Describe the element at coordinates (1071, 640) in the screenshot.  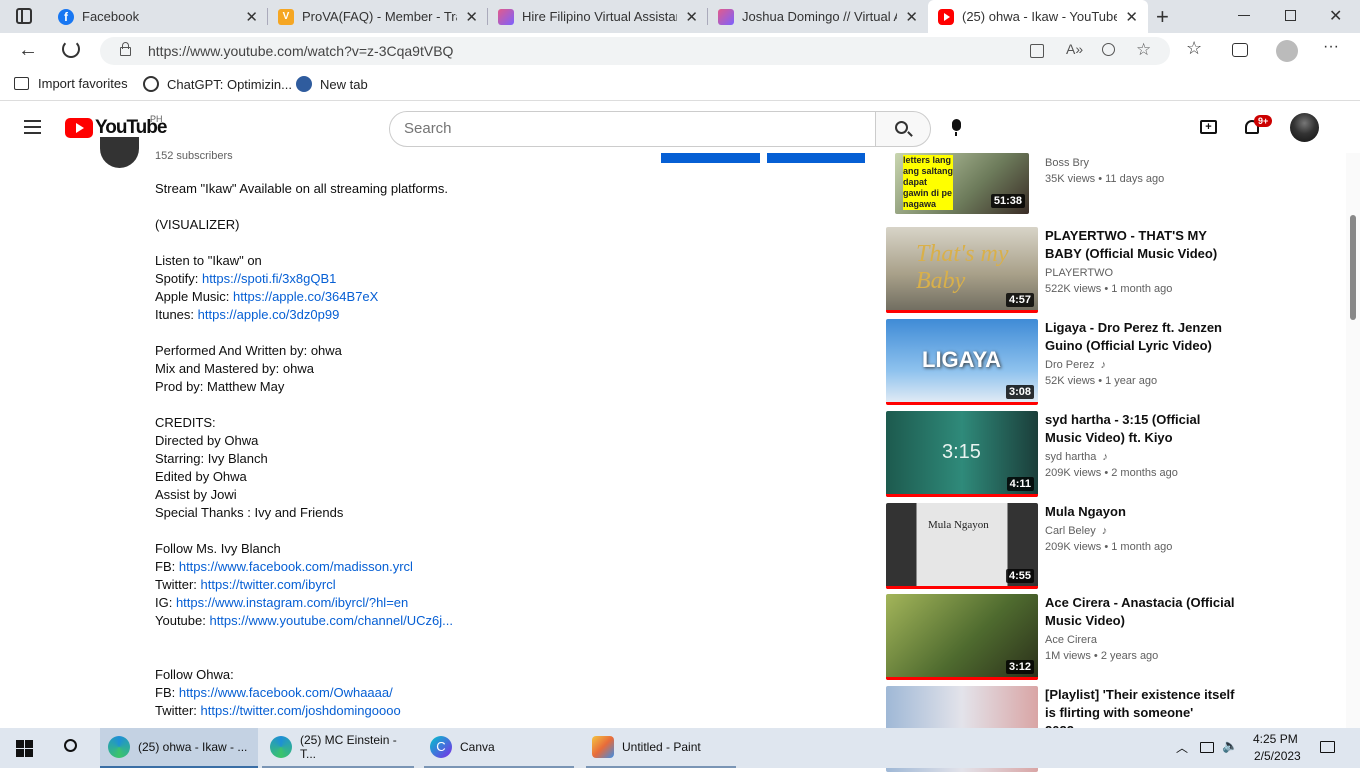
I see `video-channel: Ace Cirera` at that location.